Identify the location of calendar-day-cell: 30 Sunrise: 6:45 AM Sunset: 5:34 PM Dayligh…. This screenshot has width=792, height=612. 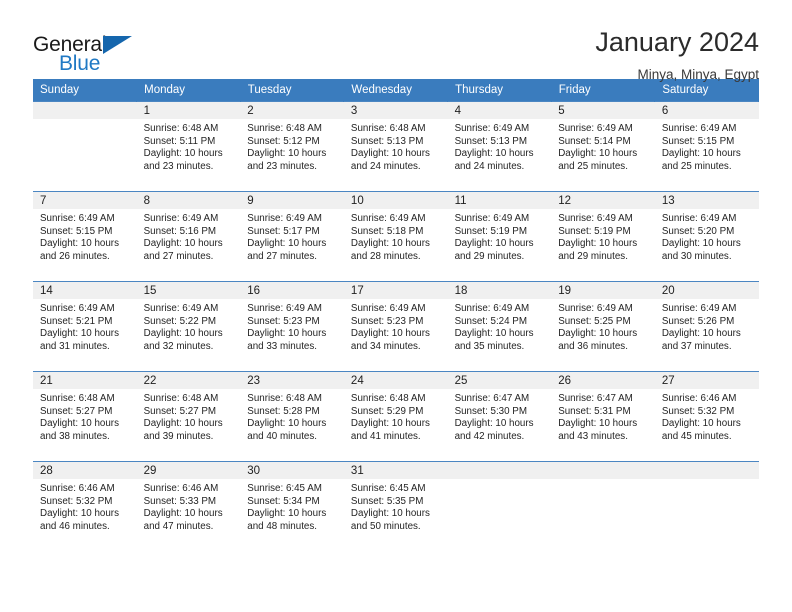
(292, 506).